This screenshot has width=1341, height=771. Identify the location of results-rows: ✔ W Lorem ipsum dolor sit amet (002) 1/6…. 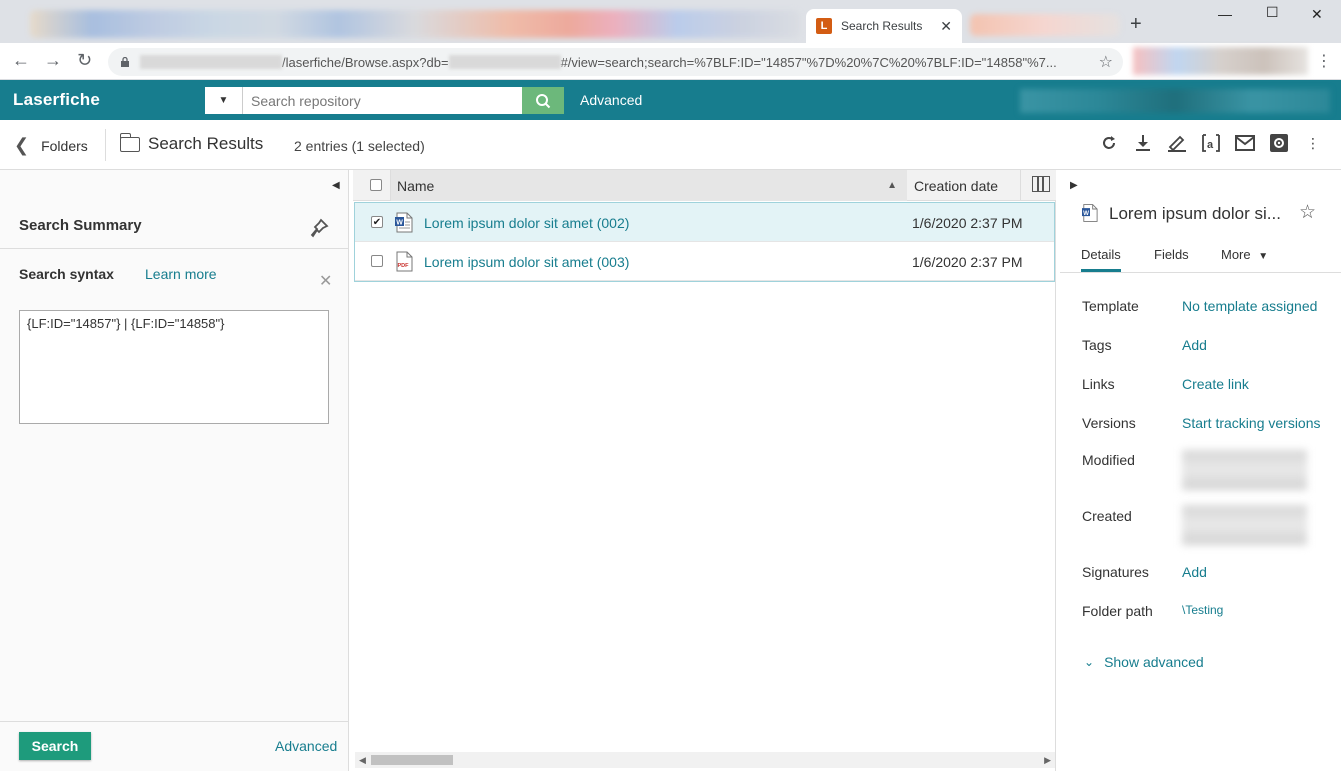
(704, 242).